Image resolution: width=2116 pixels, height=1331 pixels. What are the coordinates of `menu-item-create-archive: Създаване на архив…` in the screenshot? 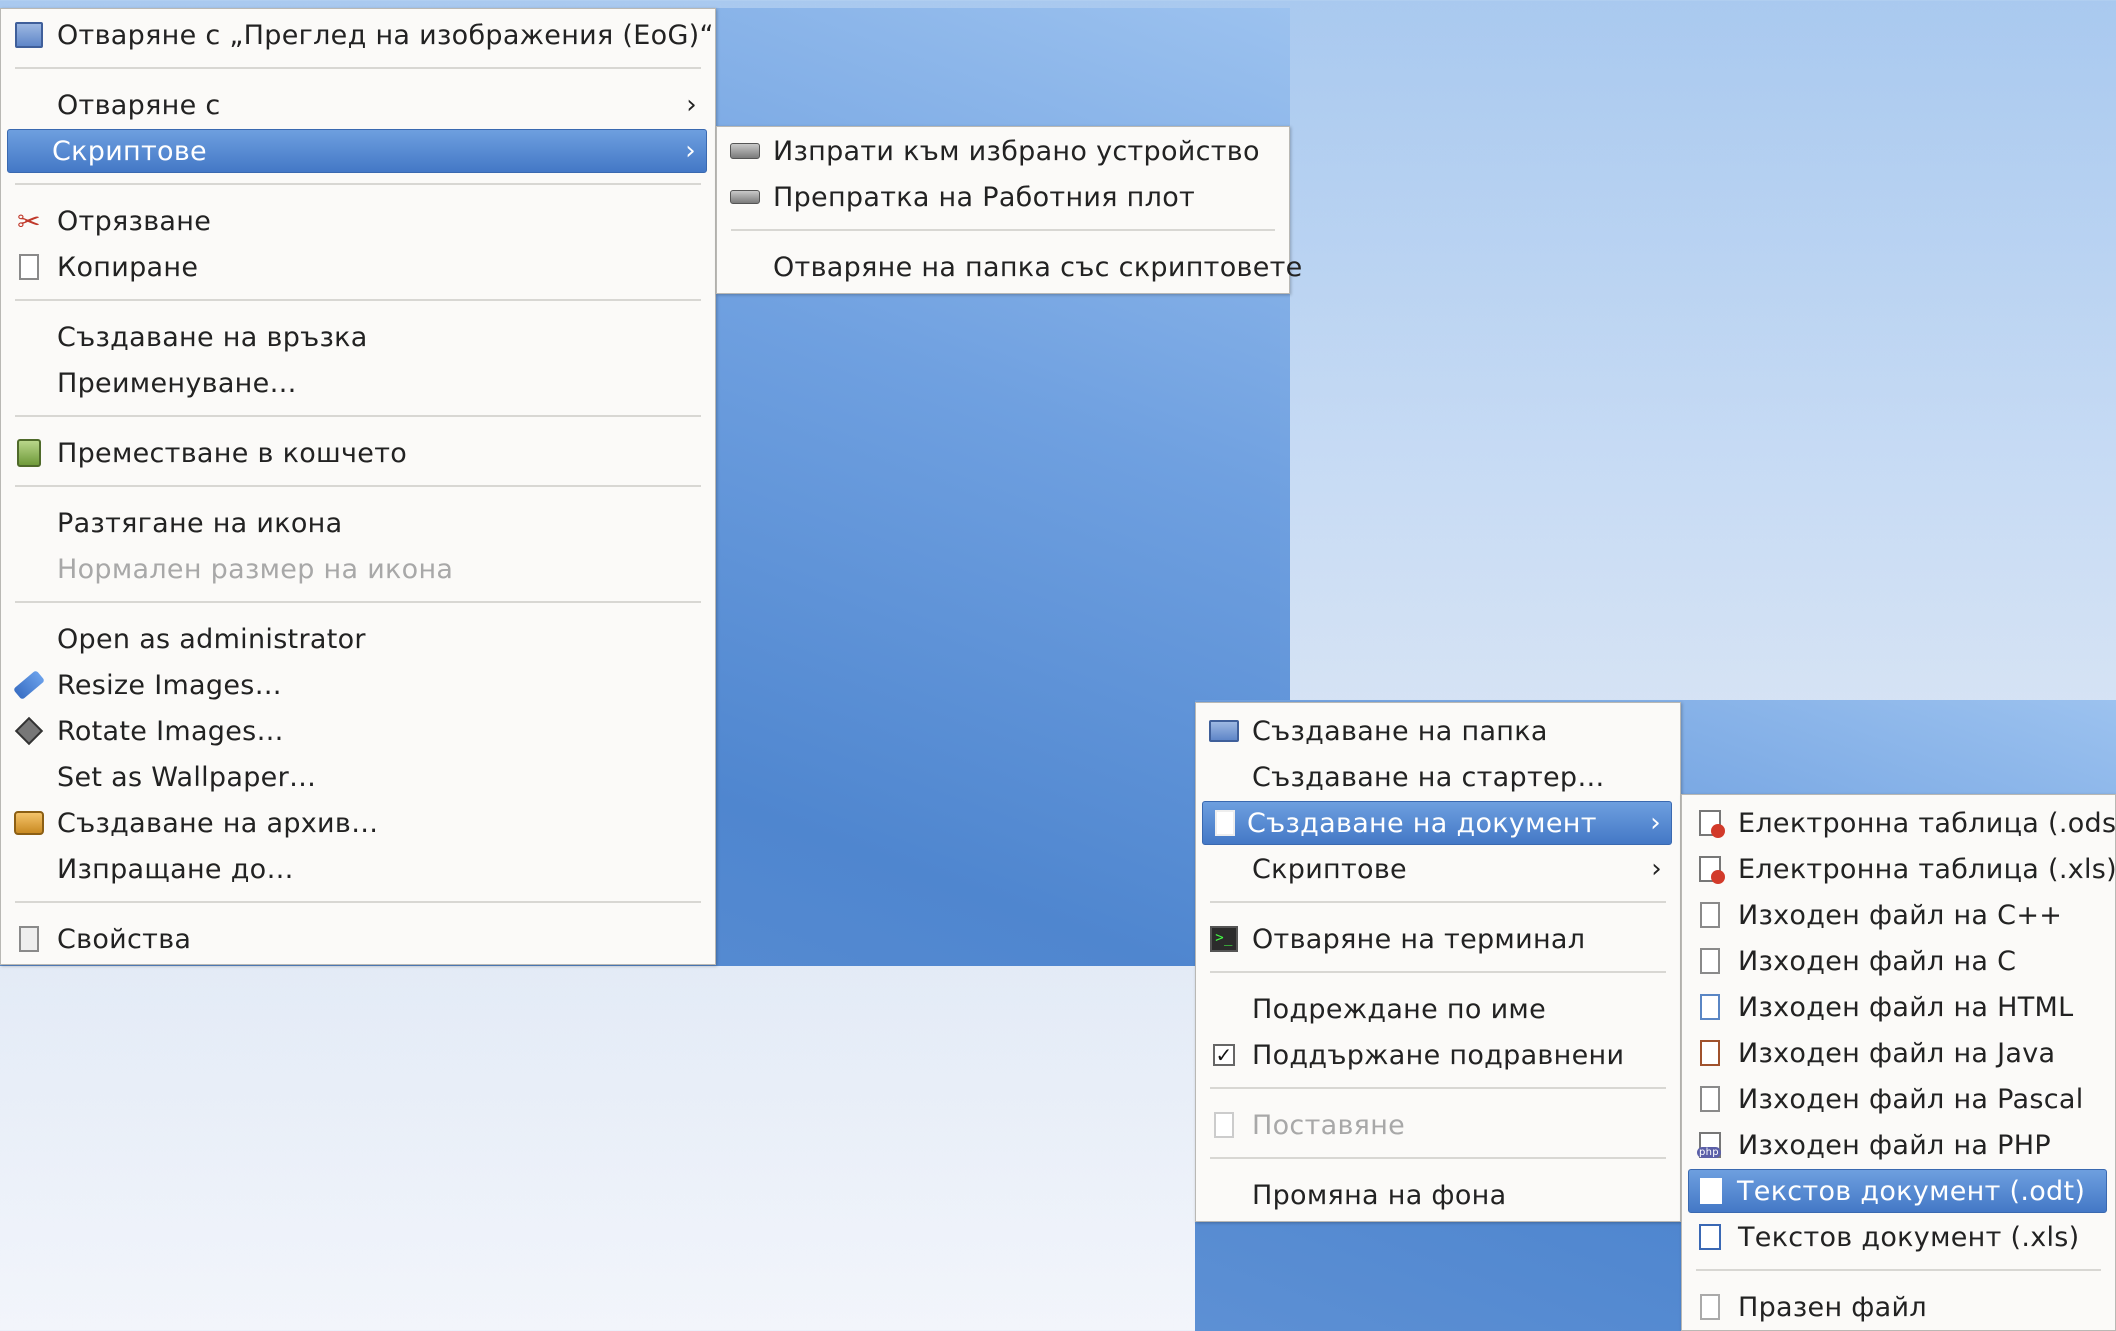 It's located at (357, 823).